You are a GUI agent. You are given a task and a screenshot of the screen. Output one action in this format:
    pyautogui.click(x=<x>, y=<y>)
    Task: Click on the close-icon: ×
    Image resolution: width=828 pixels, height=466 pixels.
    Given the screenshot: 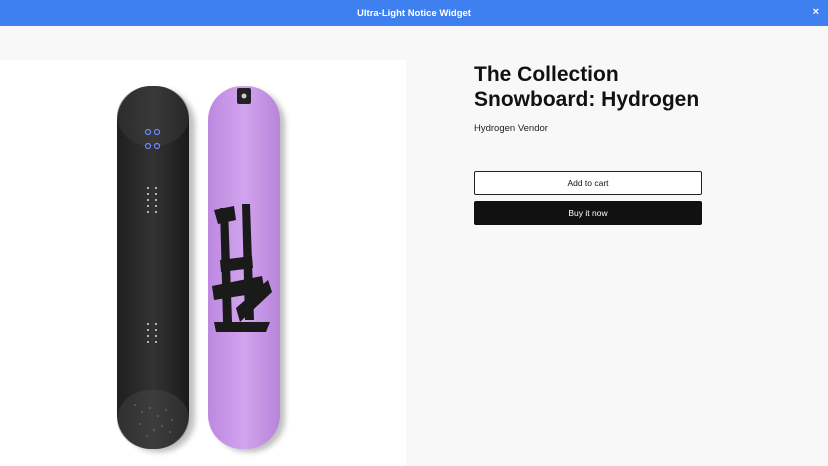 What is the action you would take?
    pyautogui.click(x=816, y=12)
    